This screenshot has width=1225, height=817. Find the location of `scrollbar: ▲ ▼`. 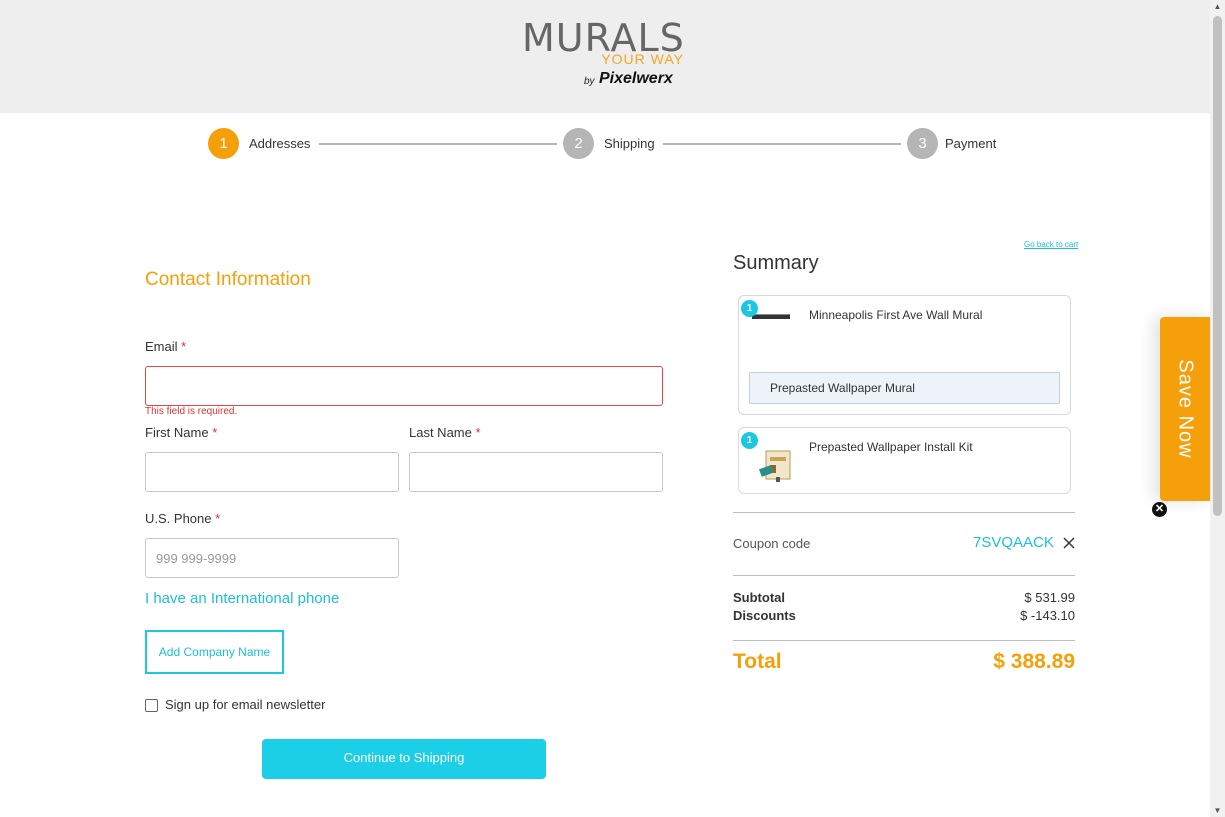

scrollbar: ▲ ▼ is located at coordinates (1217, 408).